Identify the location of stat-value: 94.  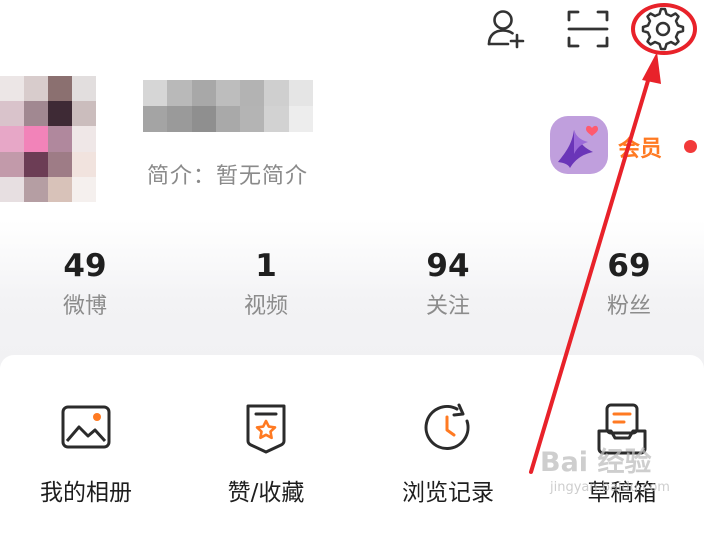
(448, 266).